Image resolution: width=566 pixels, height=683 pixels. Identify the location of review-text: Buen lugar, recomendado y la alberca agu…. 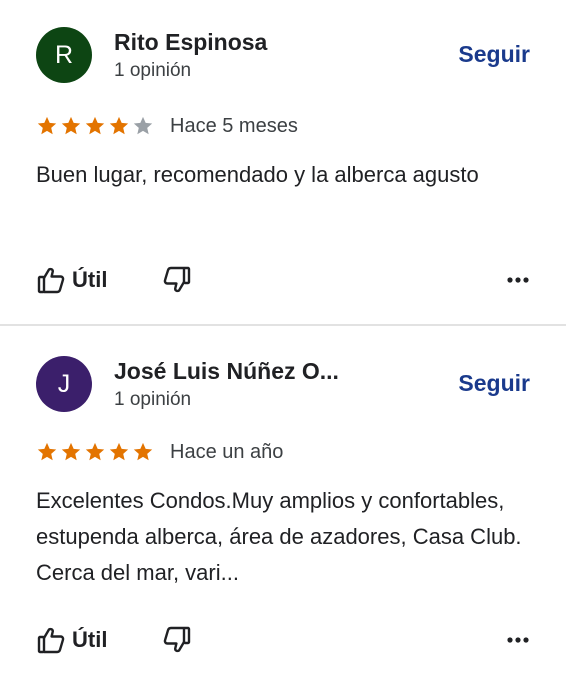
(257, 174).